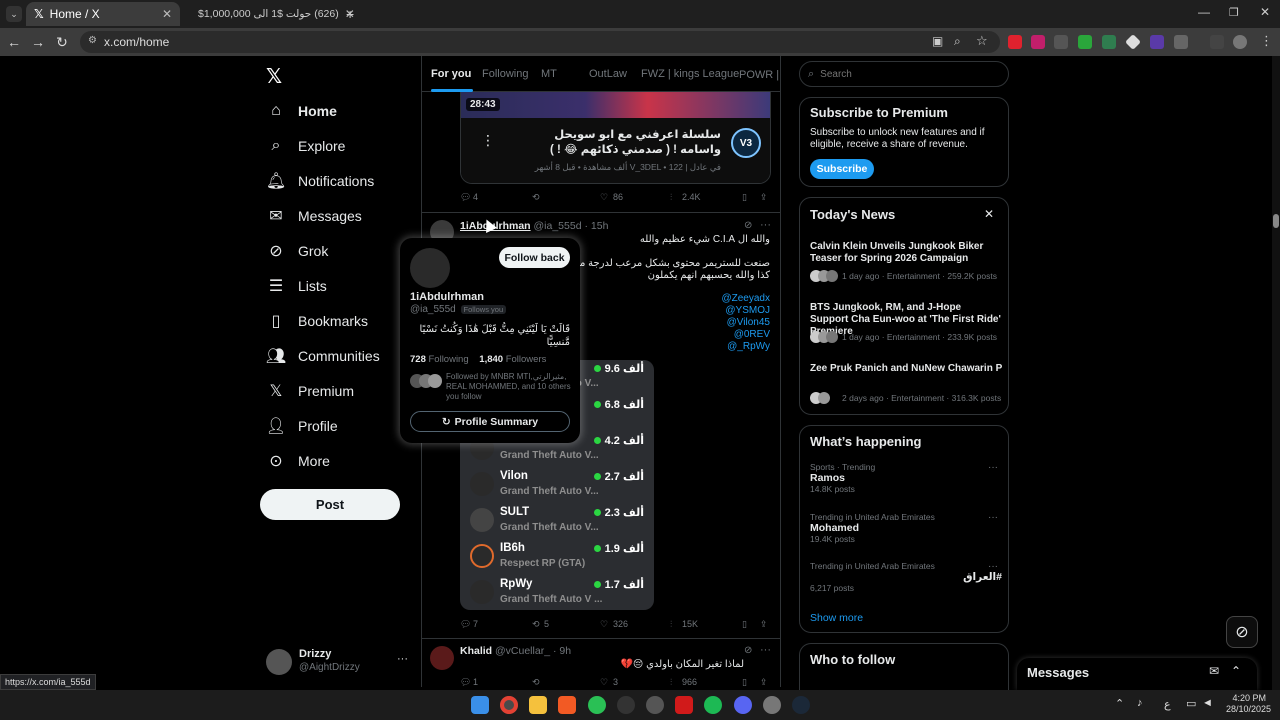 Image resolution: width=1280 pixels, height=720 pixels. I want to click on page-scrollbar, so click(1276, 373).